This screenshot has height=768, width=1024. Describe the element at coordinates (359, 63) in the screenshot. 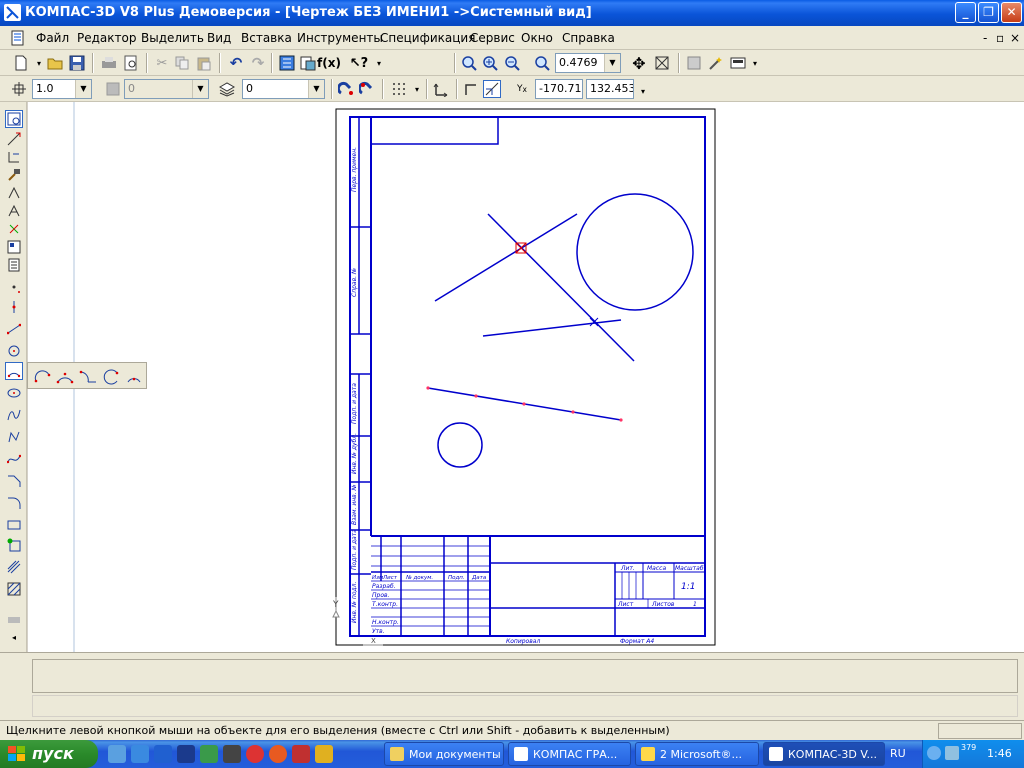

I see `help-cursor-icon: ↖?` at that location.